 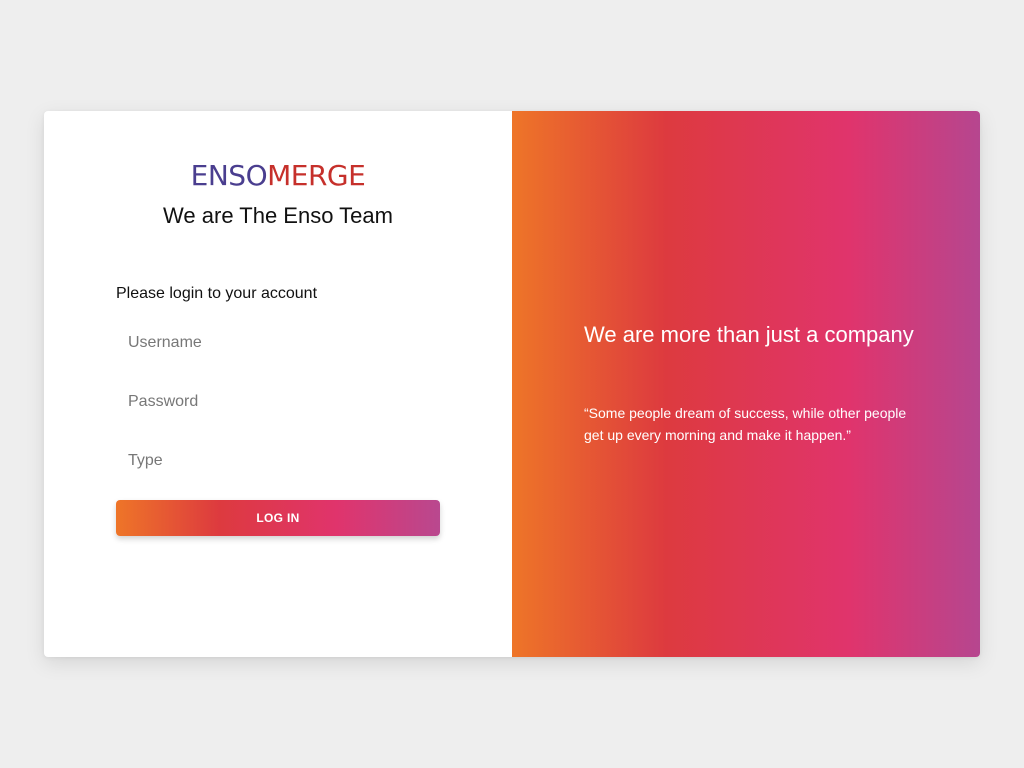 I want to click on type-field-container, so click(x=278, y=461).